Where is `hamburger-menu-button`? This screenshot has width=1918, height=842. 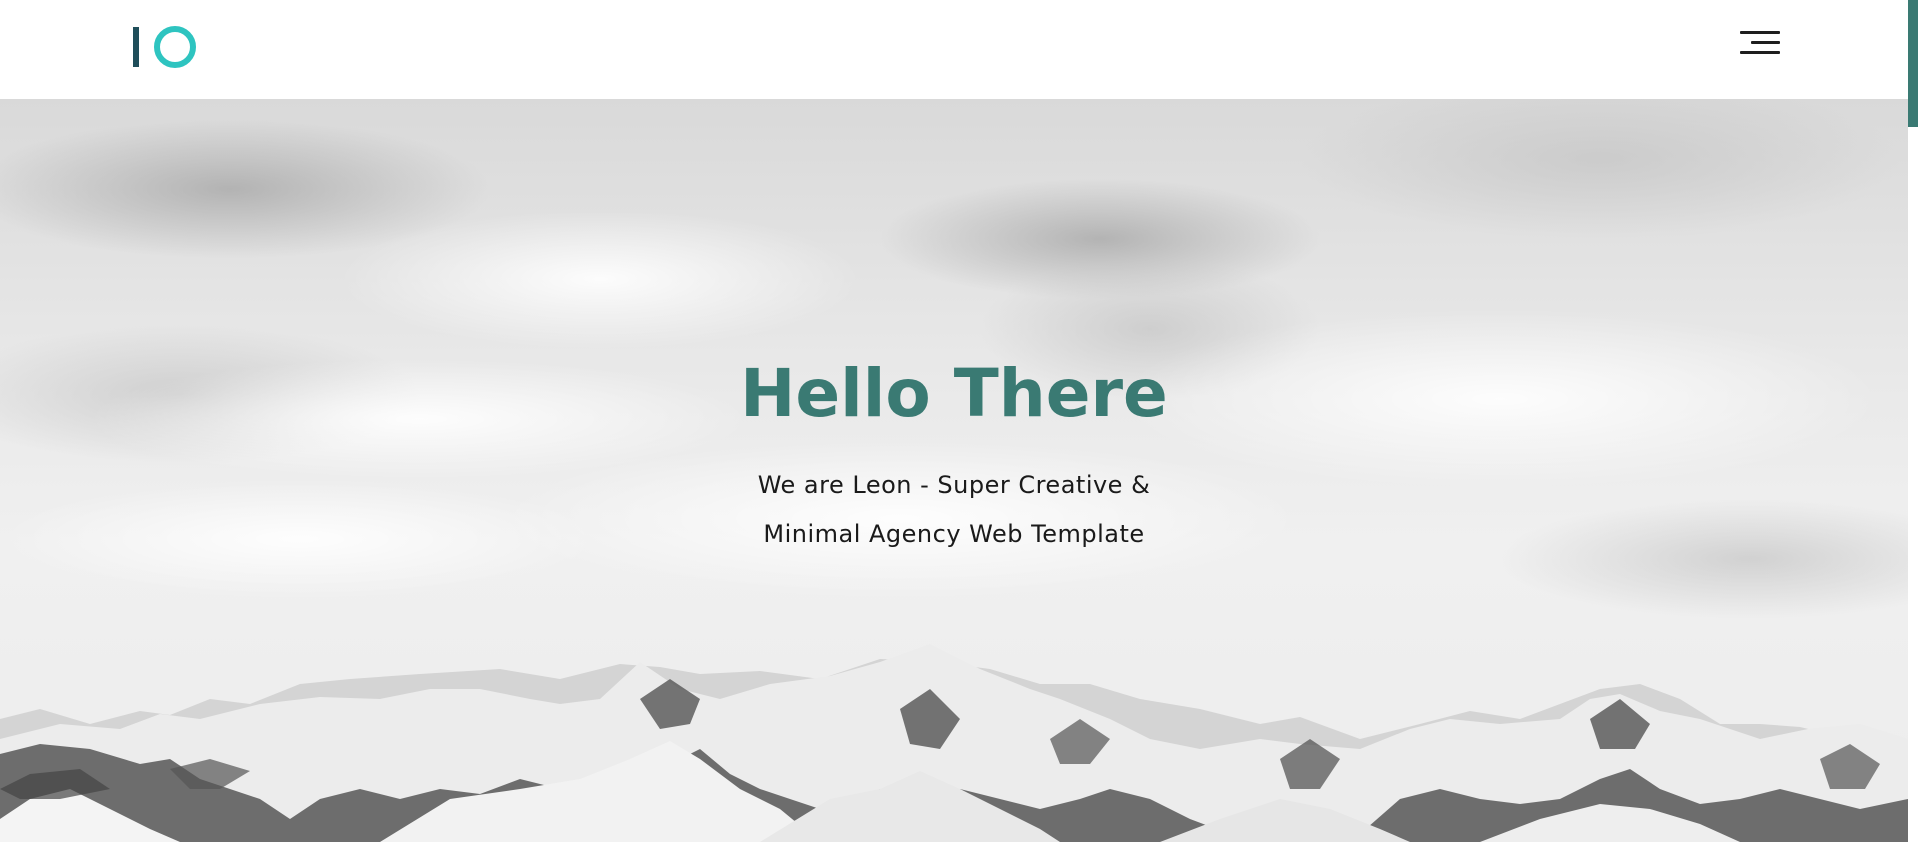
hamburger-menu-button is located at coordinates (1759, 44).